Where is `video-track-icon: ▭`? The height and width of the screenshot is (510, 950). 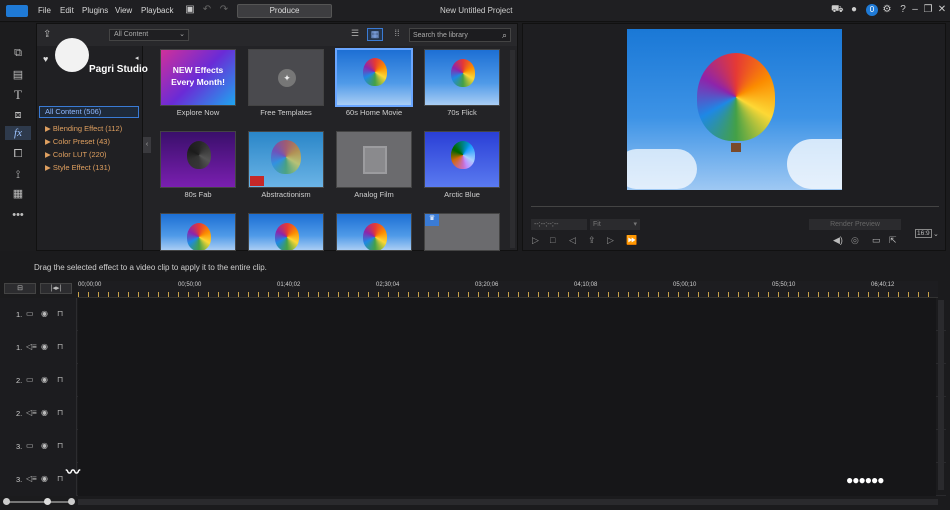 video-track-icon: ▭ is located at coordinates (30, 445).